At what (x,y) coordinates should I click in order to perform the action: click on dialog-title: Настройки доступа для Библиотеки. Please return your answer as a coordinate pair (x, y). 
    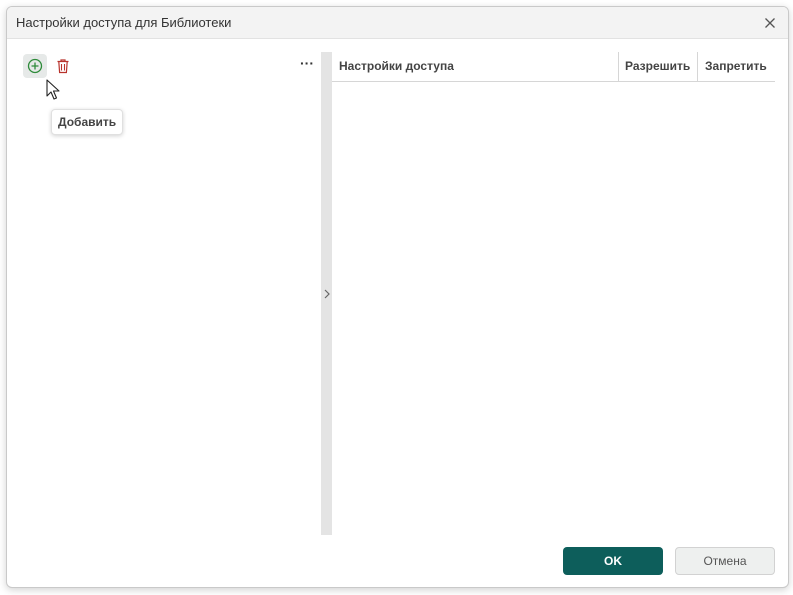
    Looking at the image, I should click on (124, 22).